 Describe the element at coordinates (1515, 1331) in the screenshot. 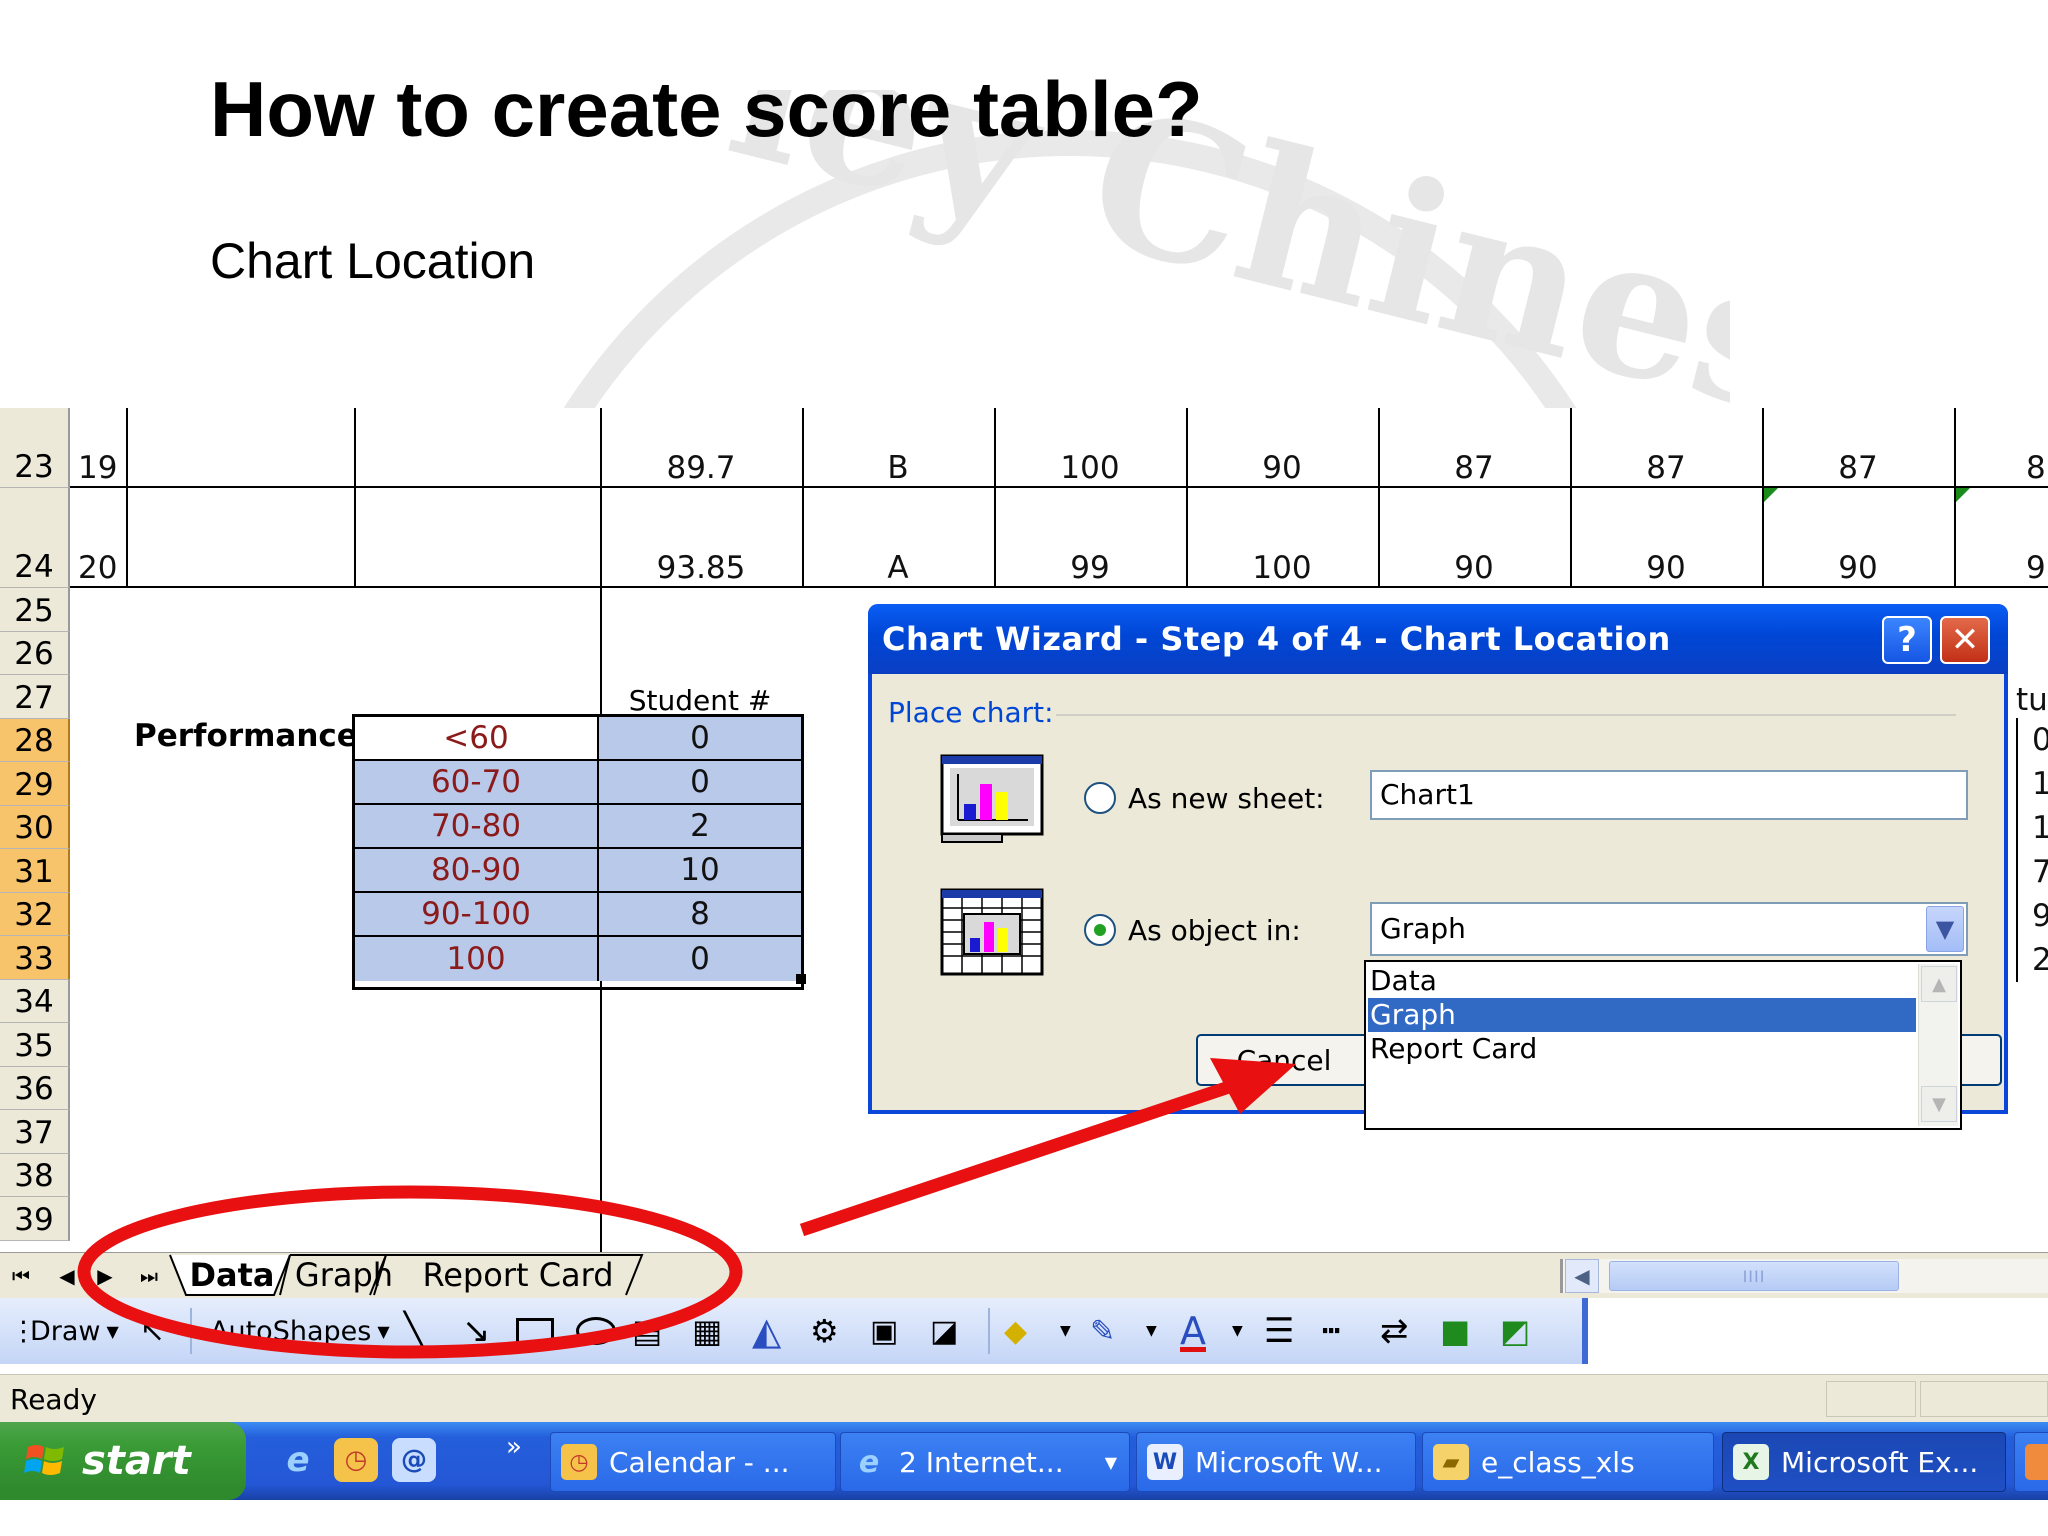

I see `3d-style-icon: ◩` at that location.